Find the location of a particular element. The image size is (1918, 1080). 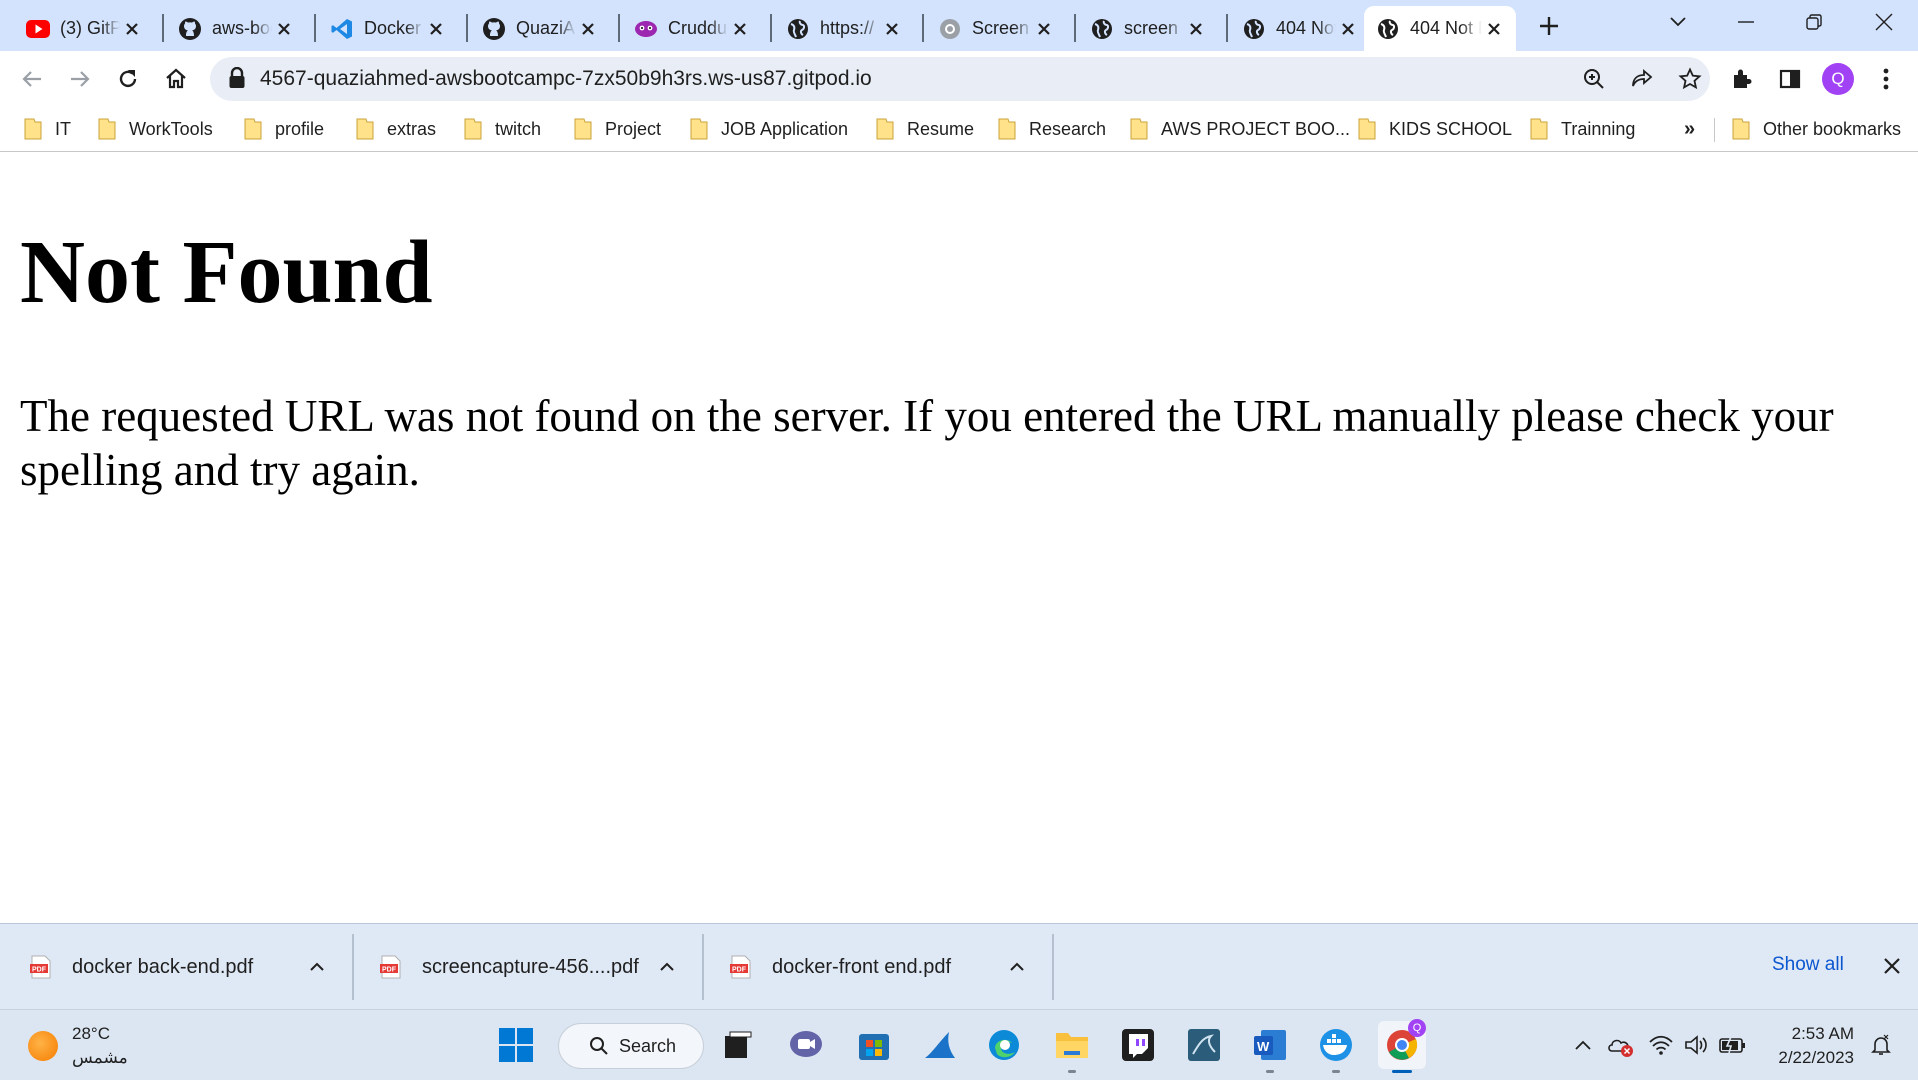

onedrive-status is located at coordinates (1621, 1045).